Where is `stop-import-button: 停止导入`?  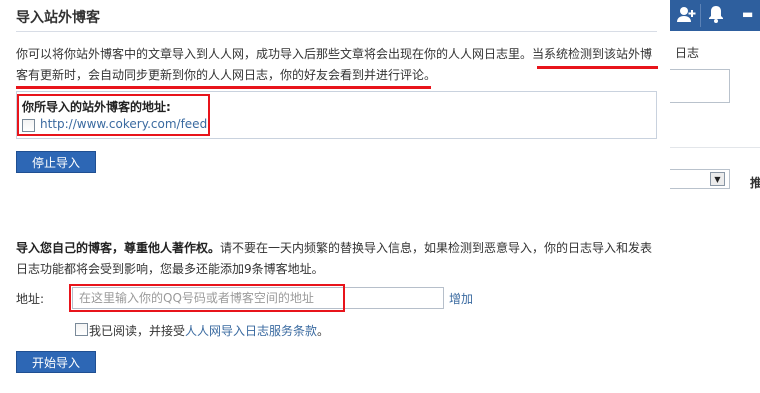 stop-import-button: 停止导入 is located at coordinates (56, 162).